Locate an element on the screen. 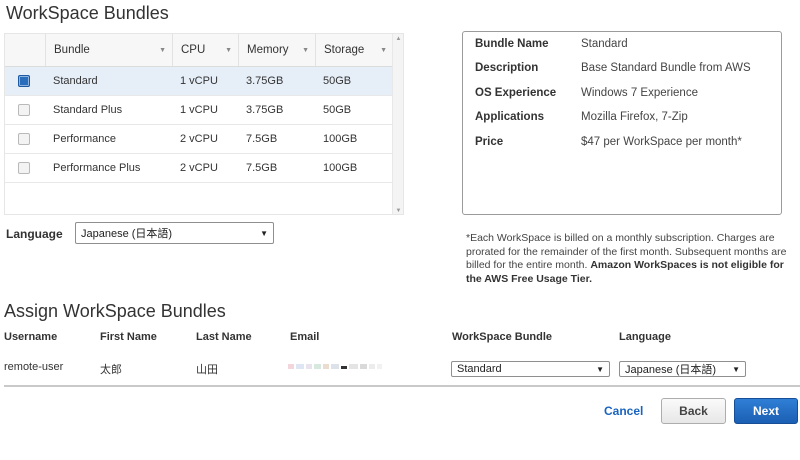 Image resolution: width=800 pixels, height=460 pixels. next-button: Next is located at coordinates (766, 411).